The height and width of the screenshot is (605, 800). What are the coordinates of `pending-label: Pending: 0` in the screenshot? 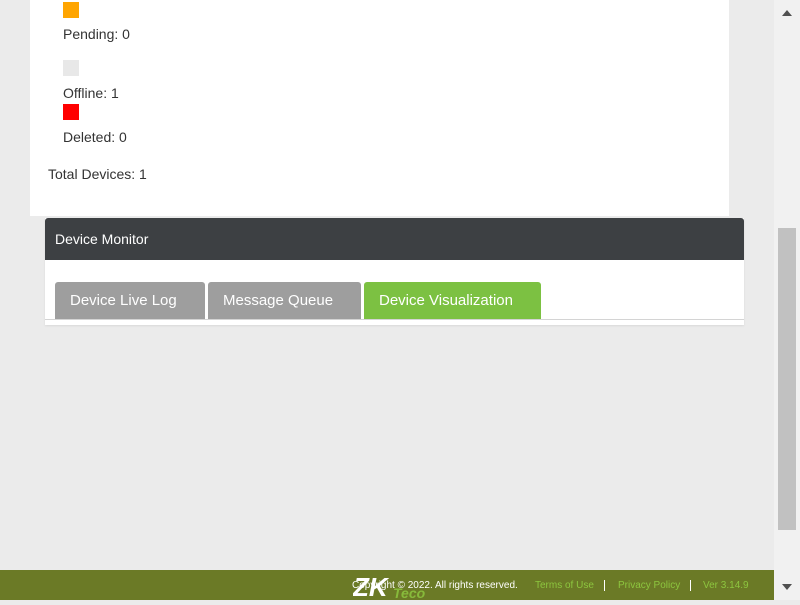 It's located at (96, 34).